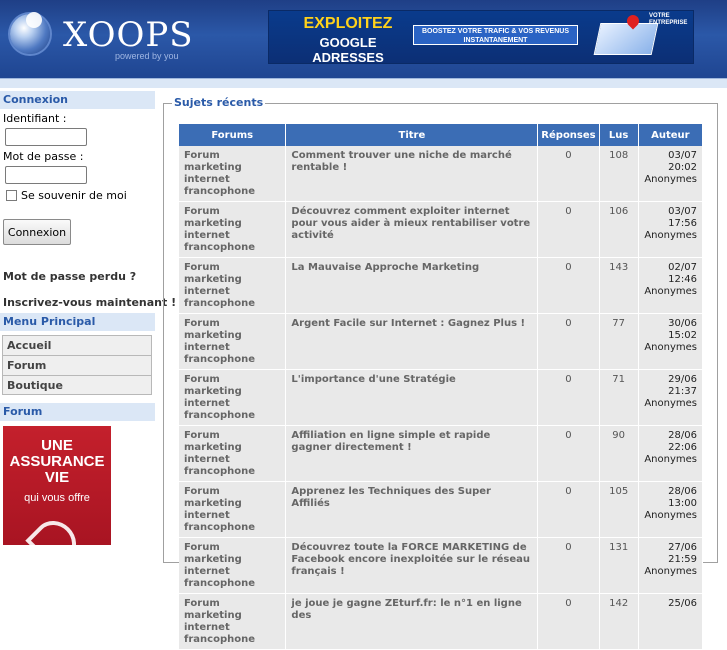 The image size is (727, 650). Describe the element at coordinates (55, 528) in the screenshot. I see `gift-ribbon-icon` at that location.